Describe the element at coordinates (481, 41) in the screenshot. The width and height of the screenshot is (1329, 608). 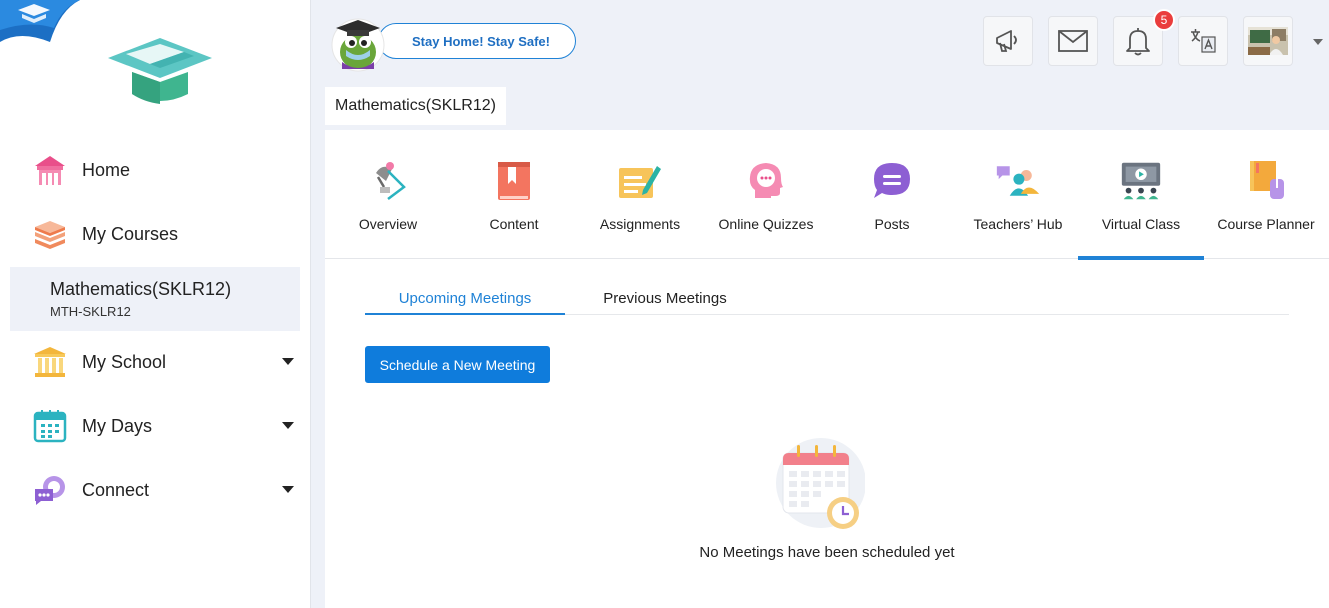
I see `banner-text: Stay Home! Stay Safe!` at that location.